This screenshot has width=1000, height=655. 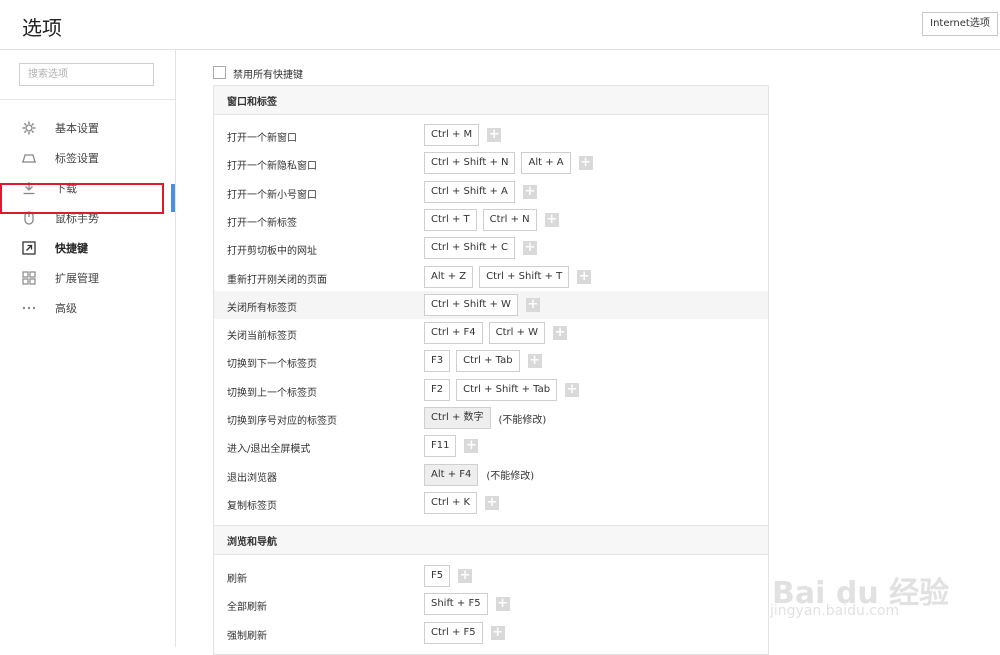 I want to click on shortcut-key: Ctrl + K, so click(x=451, y=502).